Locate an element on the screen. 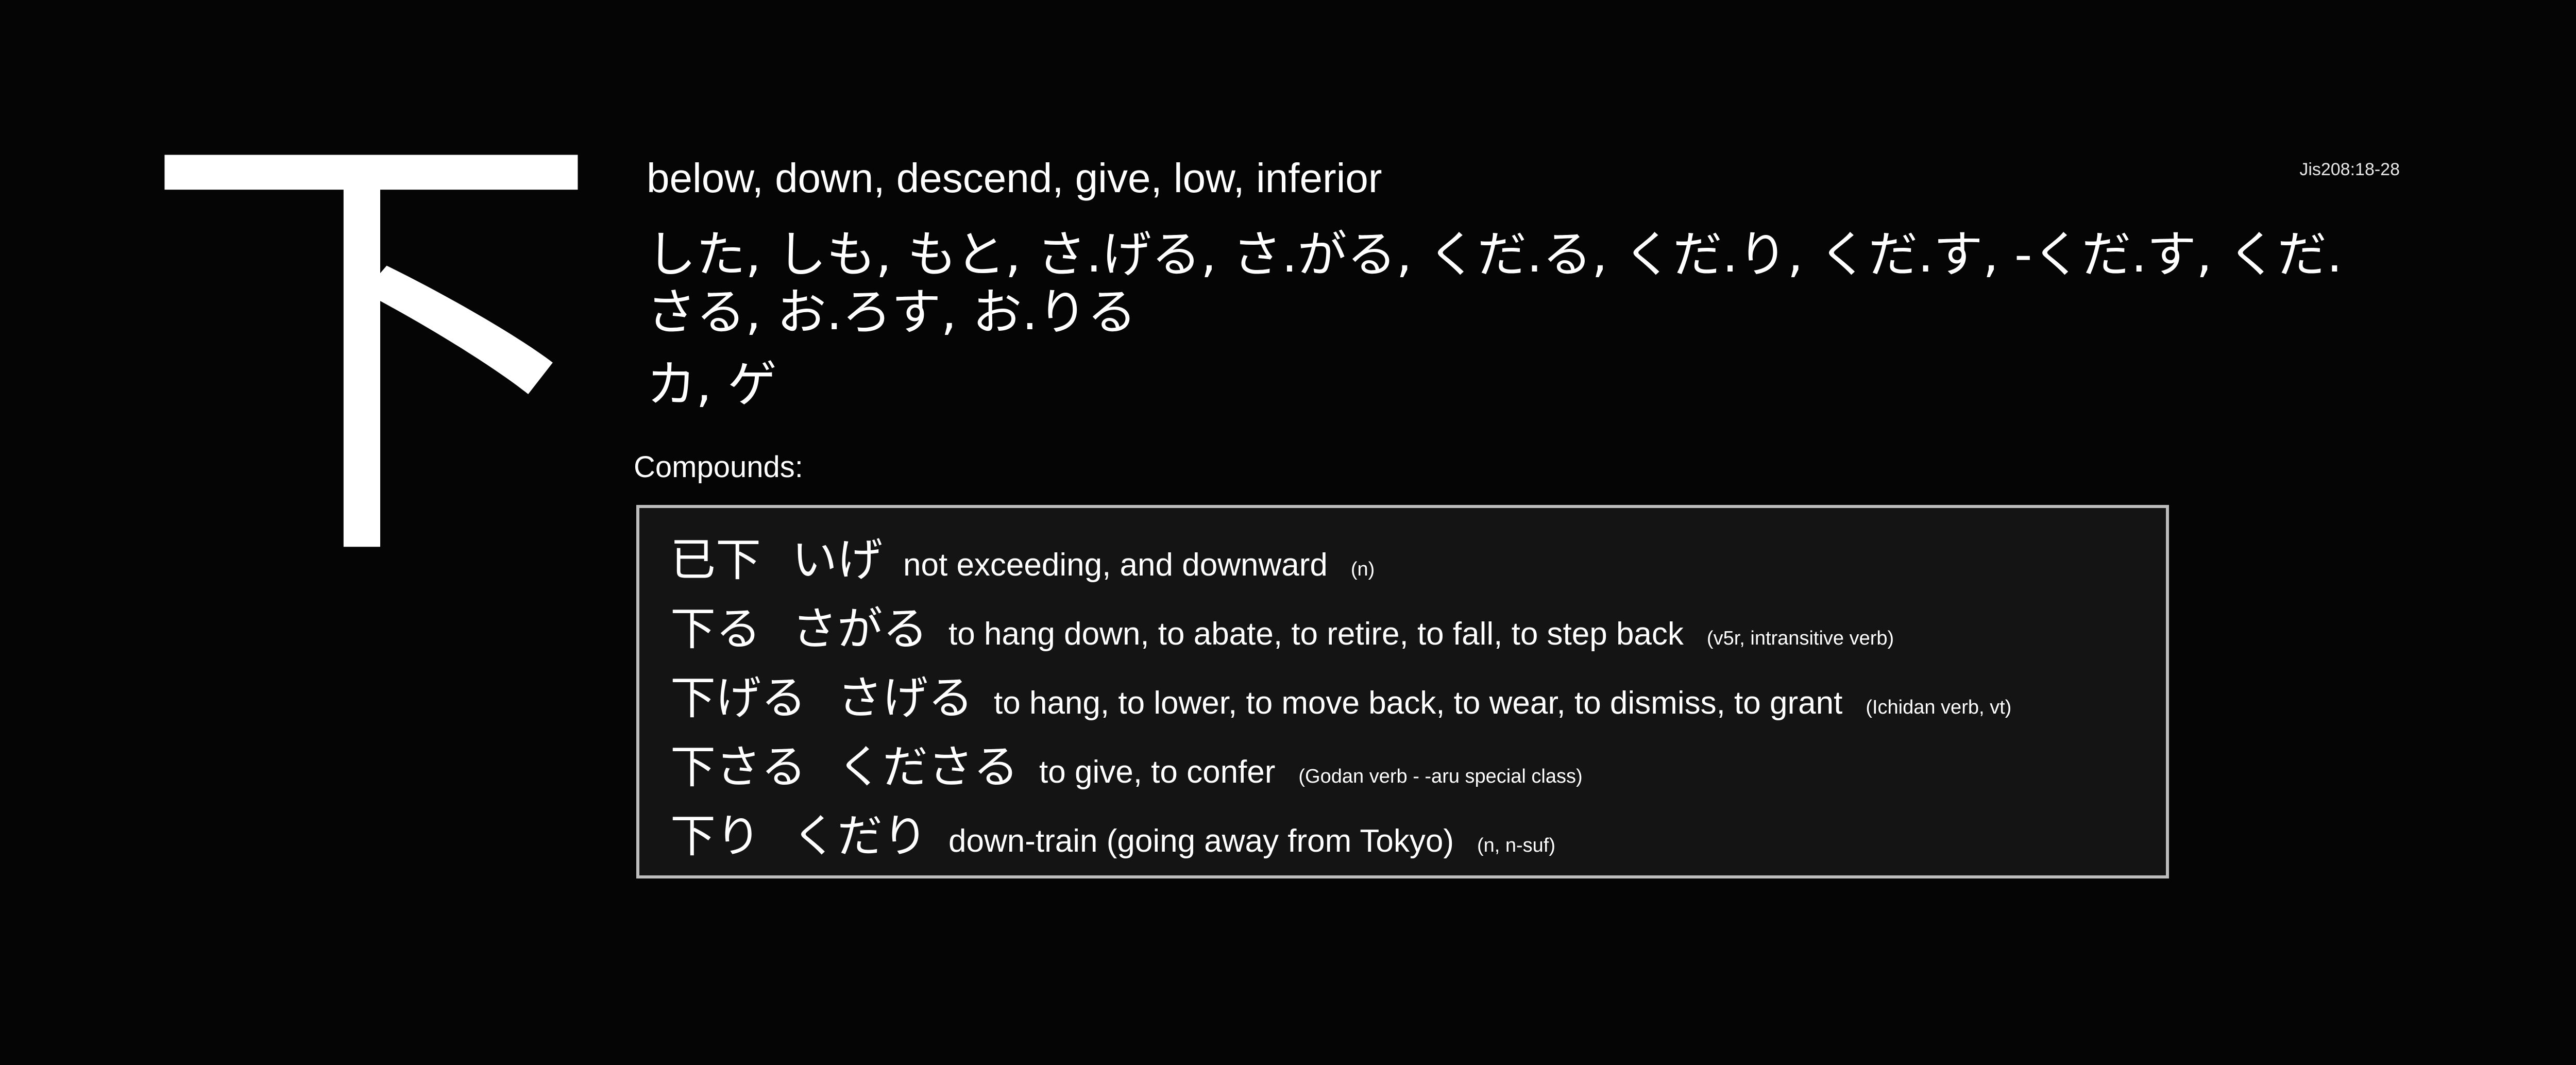  on-readings: カ, ゲ is located at coordinates (712, 384).